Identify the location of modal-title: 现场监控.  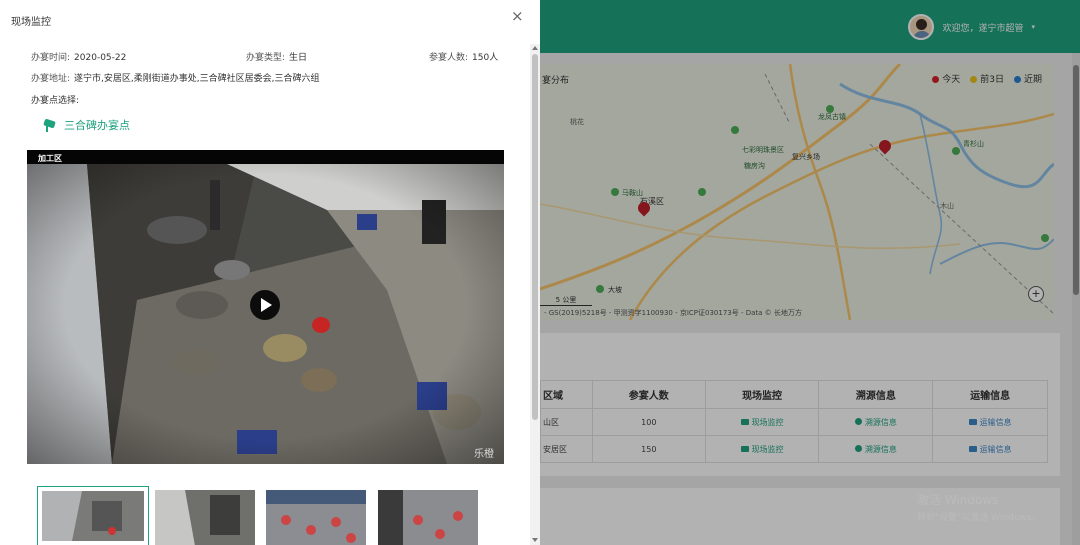
(31, 22).